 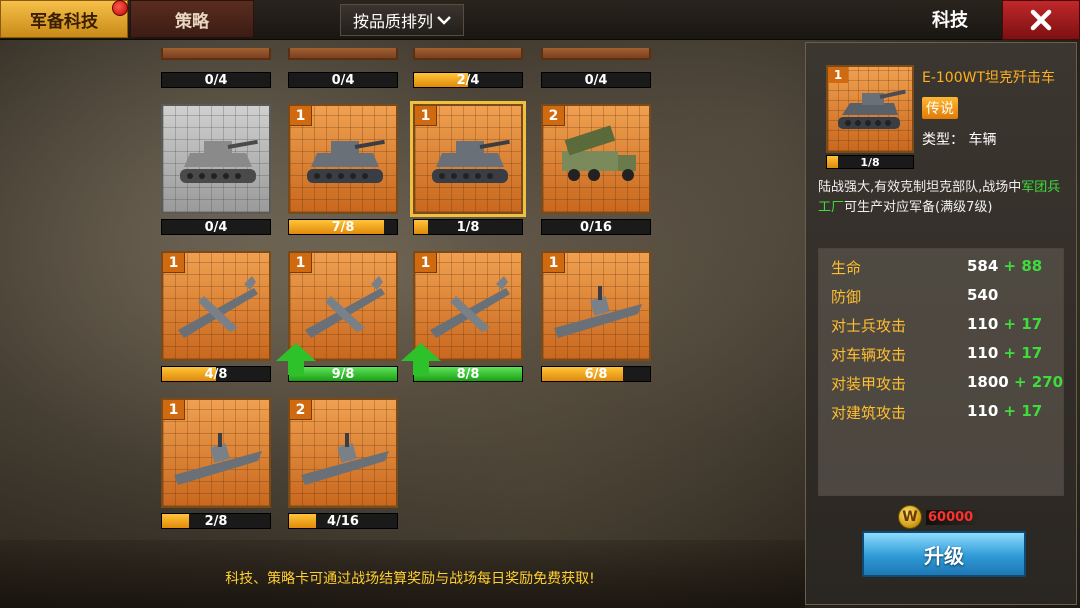 What do you see at coordinates (983, 266) in the screenshot?
I see `stat-base: 584` at bounding box center [983, 266].